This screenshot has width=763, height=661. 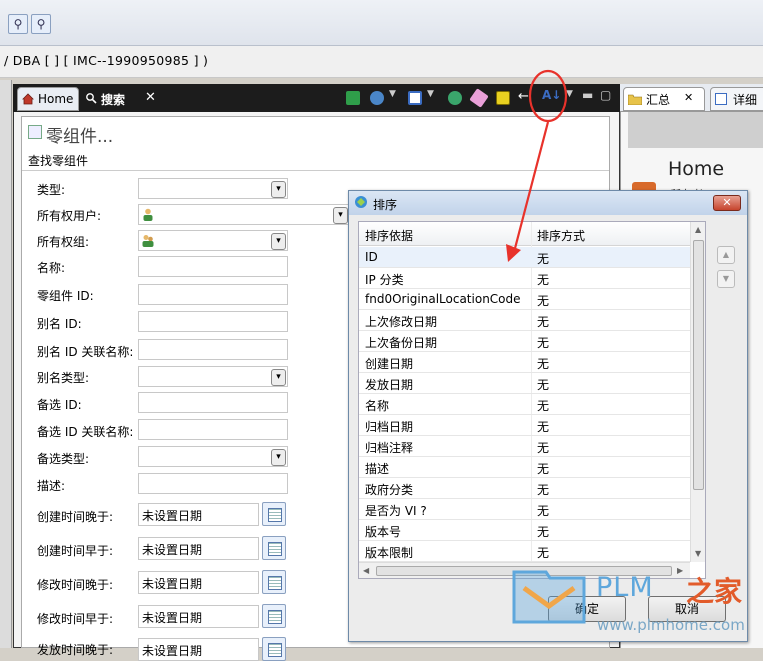 I want to click on alias-id-input, so click(x=213, y=321).